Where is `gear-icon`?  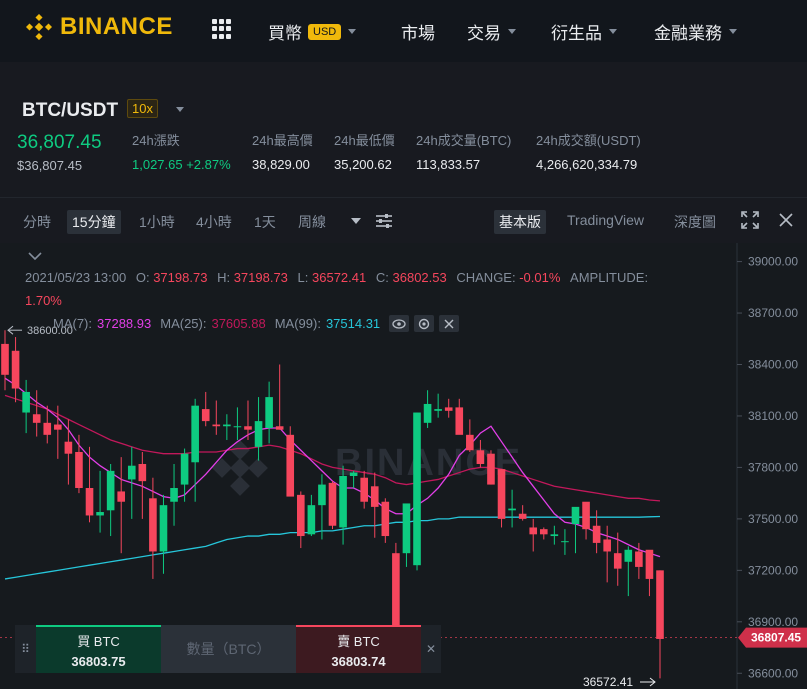 gear-icon is located at coordinates (424, 323).